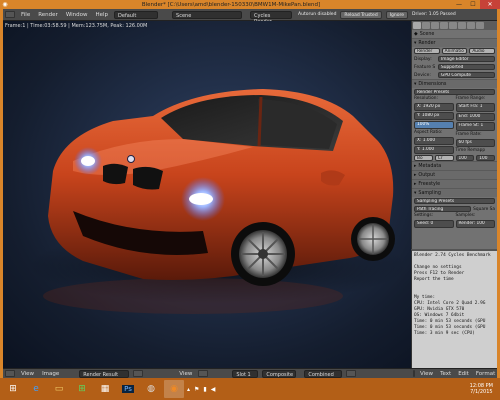  I want to click on text-menu-format: Format, so click(485, 374).